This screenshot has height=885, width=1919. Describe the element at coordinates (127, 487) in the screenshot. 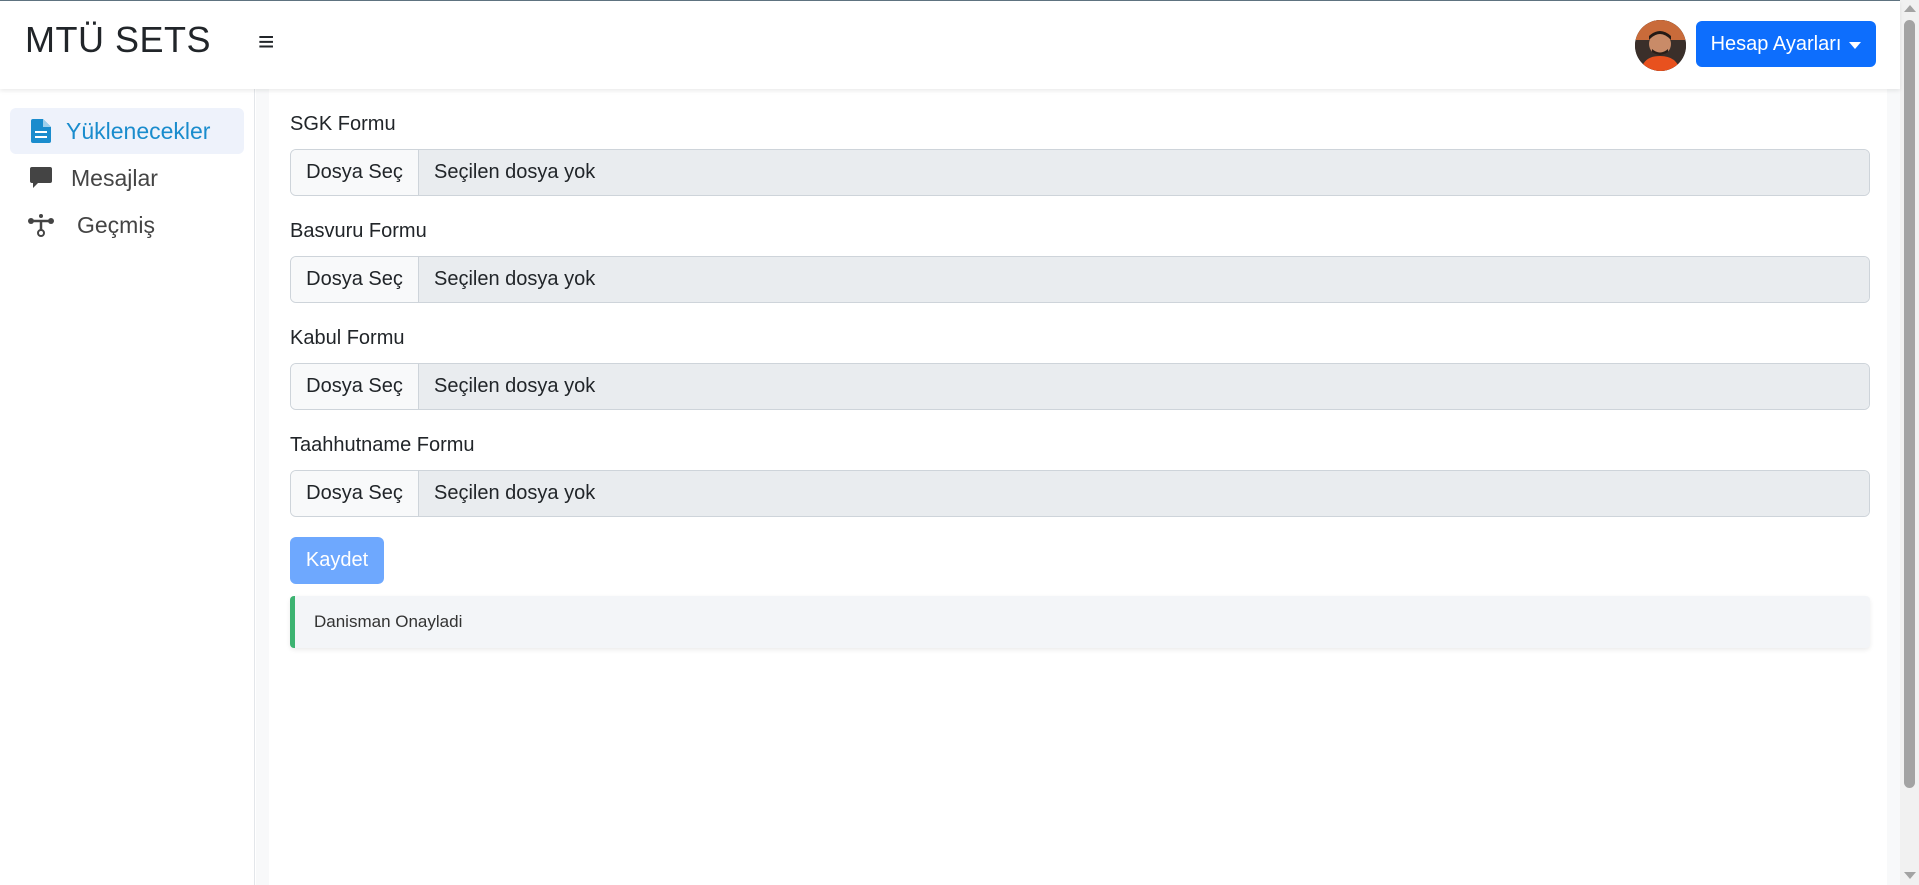

I see `sidebar: Yüklenecekler Mesajlar Geçmiş` at that location.